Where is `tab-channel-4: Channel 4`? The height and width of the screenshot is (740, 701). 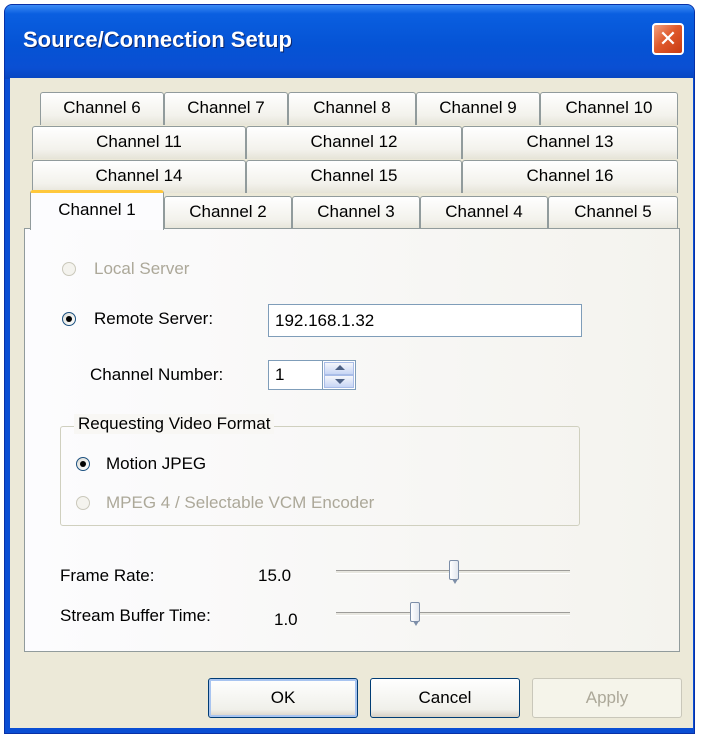
tab-channel-4: Channel 4 is located at coordinates (484, 212).